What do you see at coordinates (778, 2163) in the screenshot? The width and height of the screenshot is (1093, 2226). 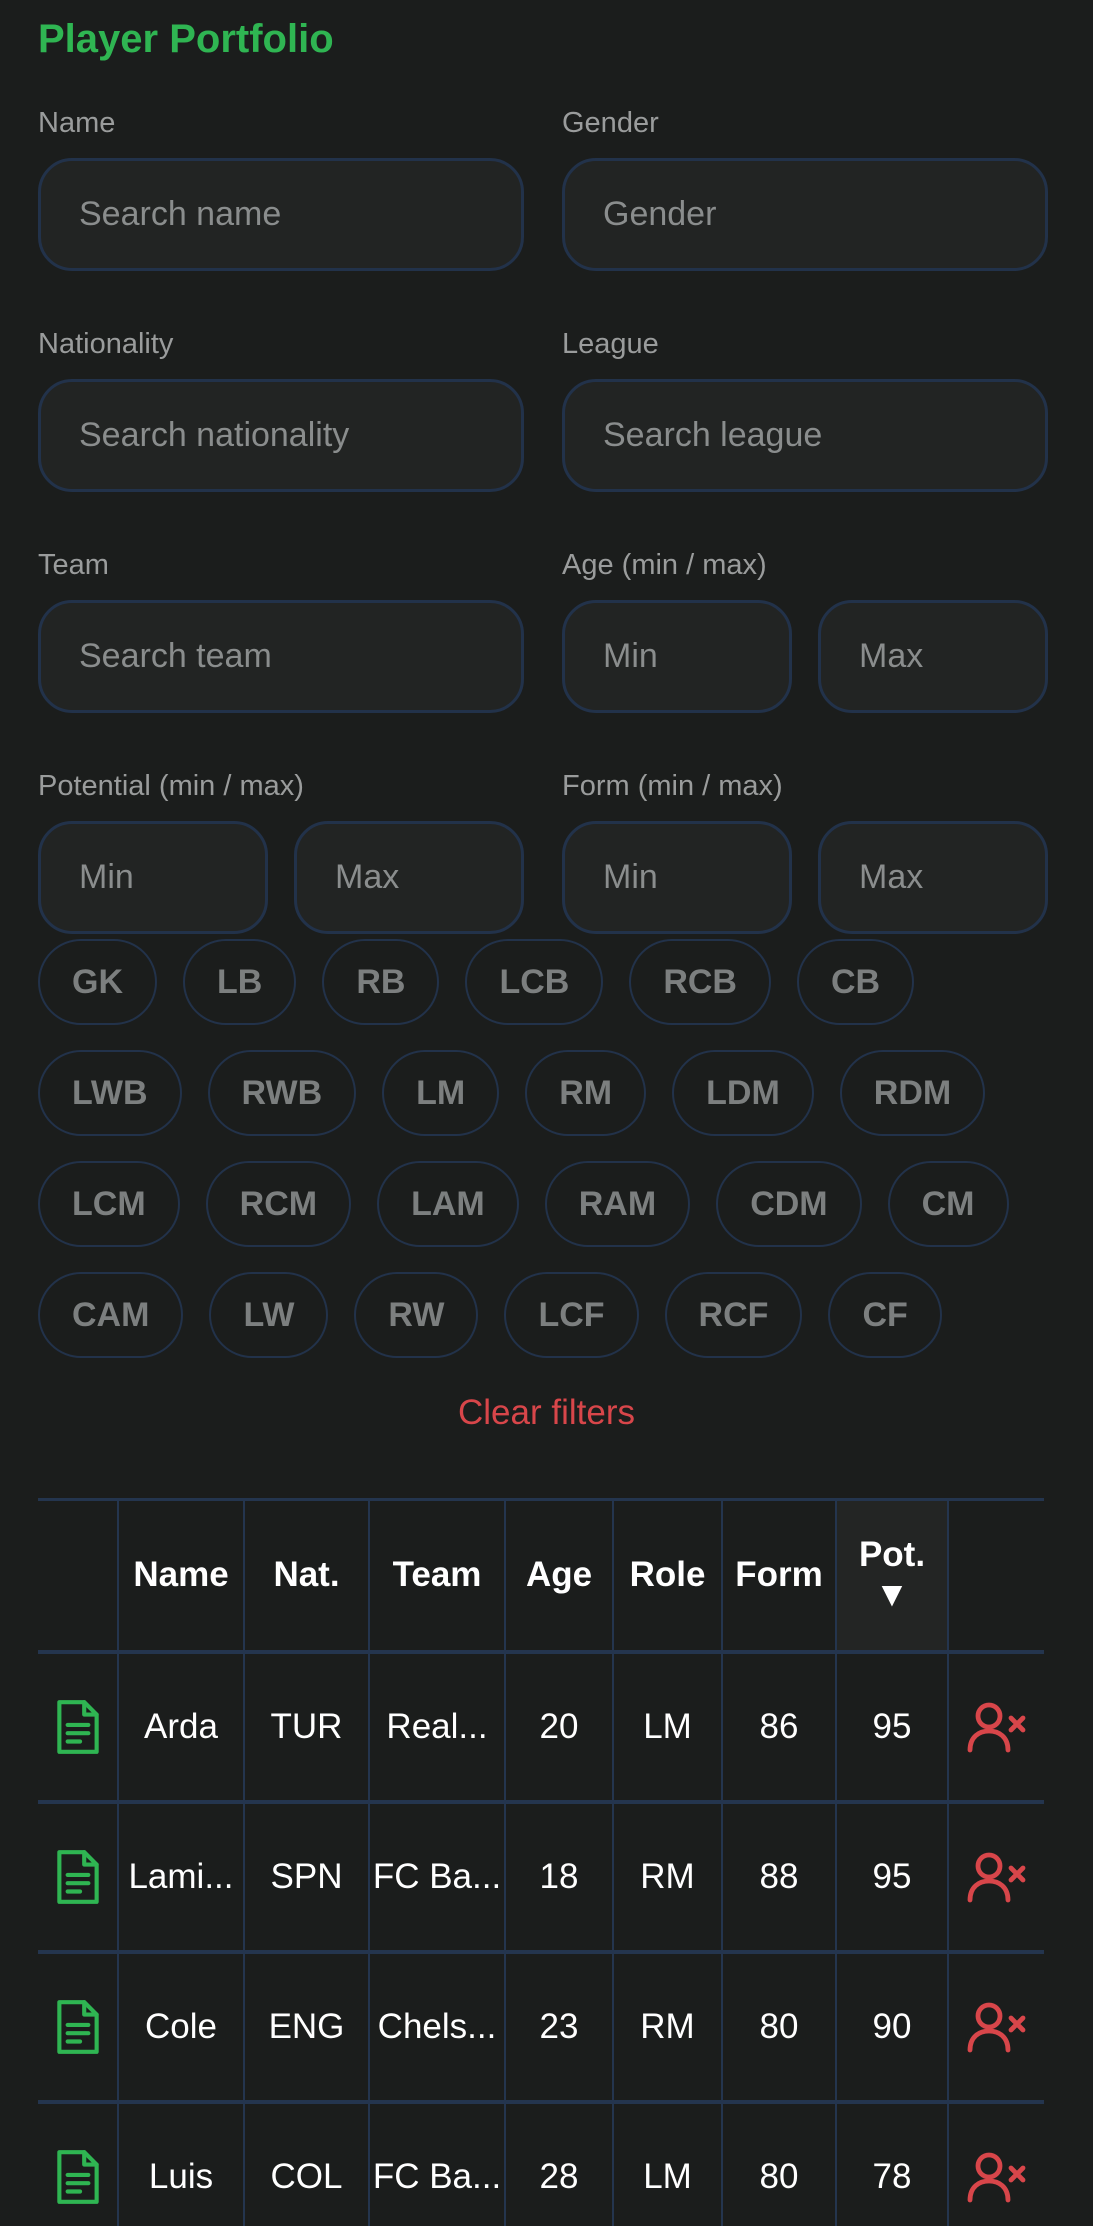 I see `player-form-cell: 80` at bounding box center [778, 2163].